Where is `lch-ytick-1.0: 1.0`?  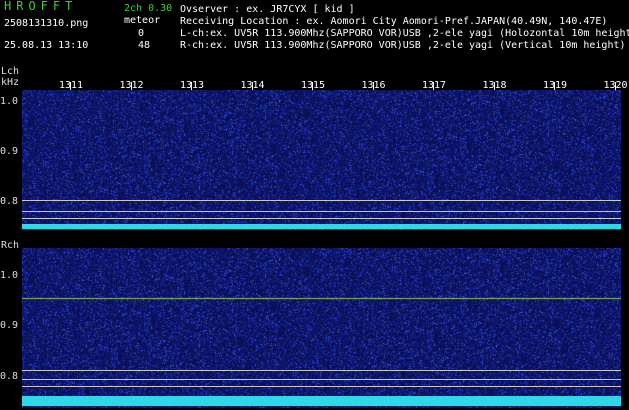
lch-ytick-1.0: 1.0 is located at coordinates (9, 101).